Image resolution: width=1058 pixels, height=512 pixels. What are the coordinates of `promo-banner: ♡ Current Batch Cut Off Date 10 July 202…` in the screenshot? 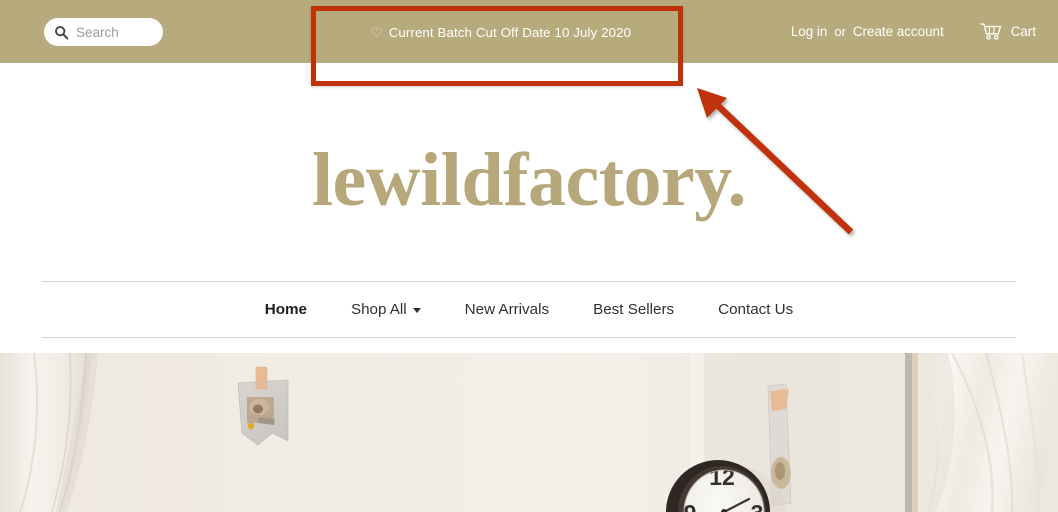 It's located at (501, 32).